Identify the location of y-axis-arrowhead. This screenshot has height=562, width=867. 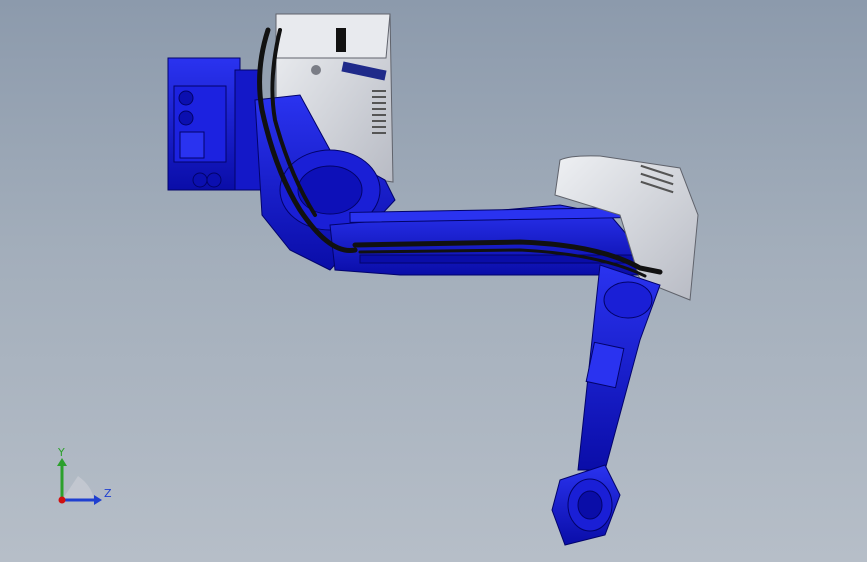
(62, 462).